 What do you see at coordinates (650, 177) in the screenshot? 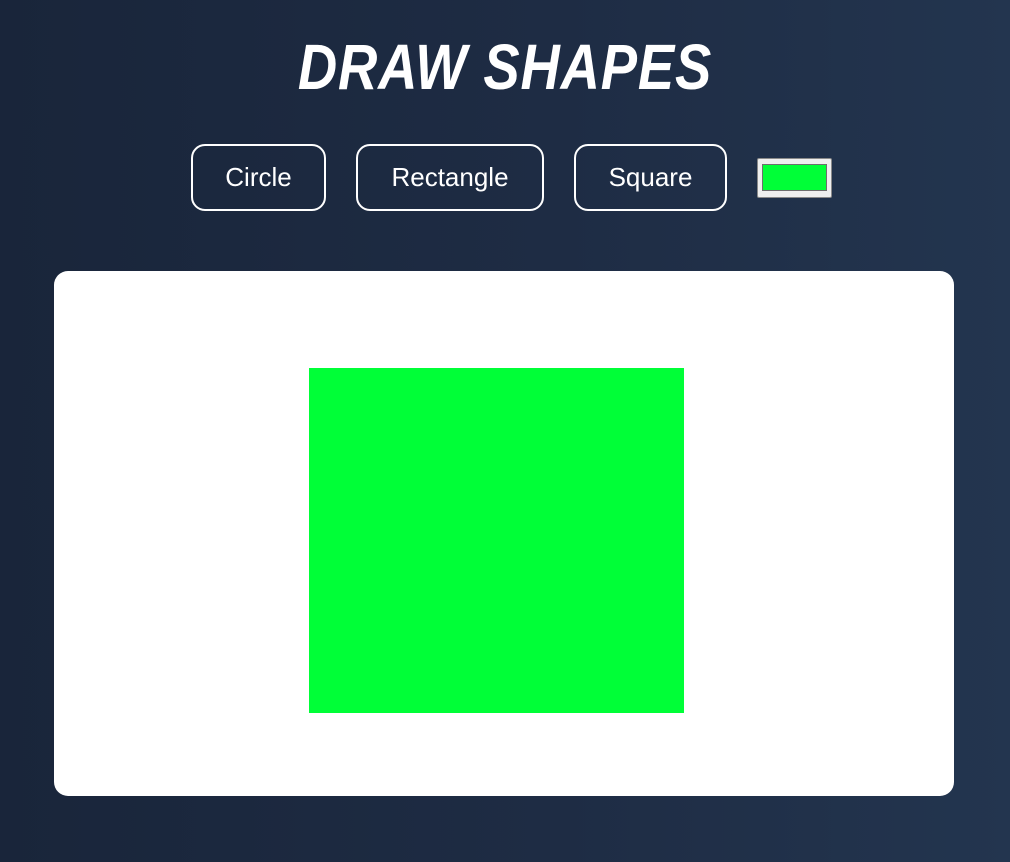
I see `square-button: Square` at bounding box center [650, 177].